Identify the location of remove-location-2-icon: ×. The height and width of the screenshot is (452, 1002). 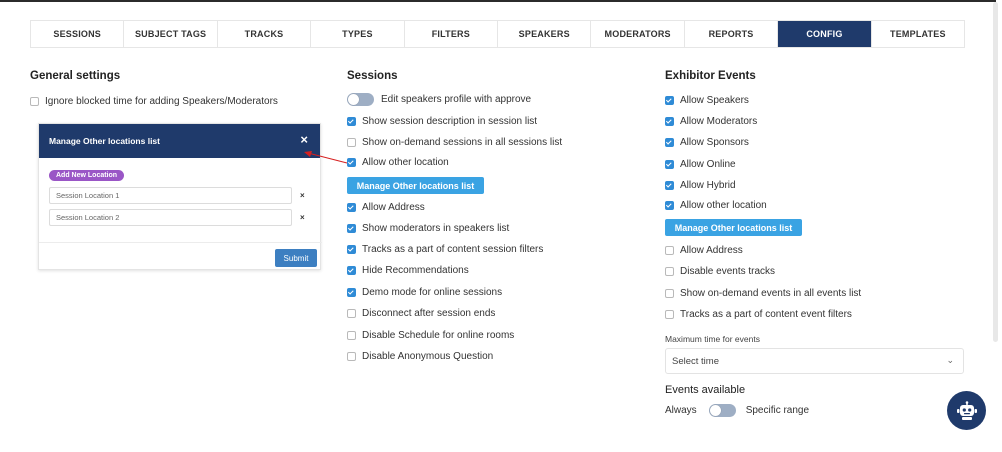
(302, 217).